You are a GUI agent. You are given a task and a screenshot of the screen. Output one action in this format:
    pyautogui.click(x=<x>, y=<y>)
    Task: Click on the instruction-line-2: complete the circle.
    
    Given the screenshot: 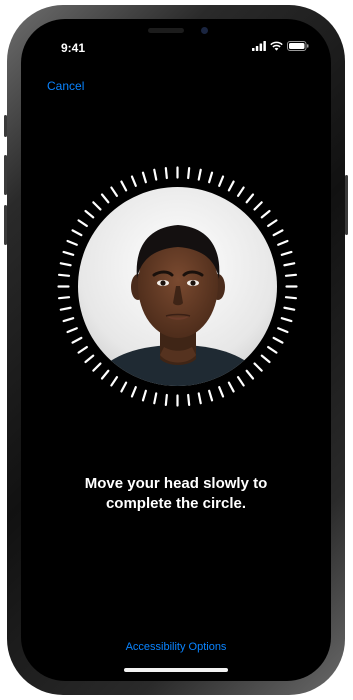 What is the action you would take?
    pyautogui.click(x=176, y=503)
    